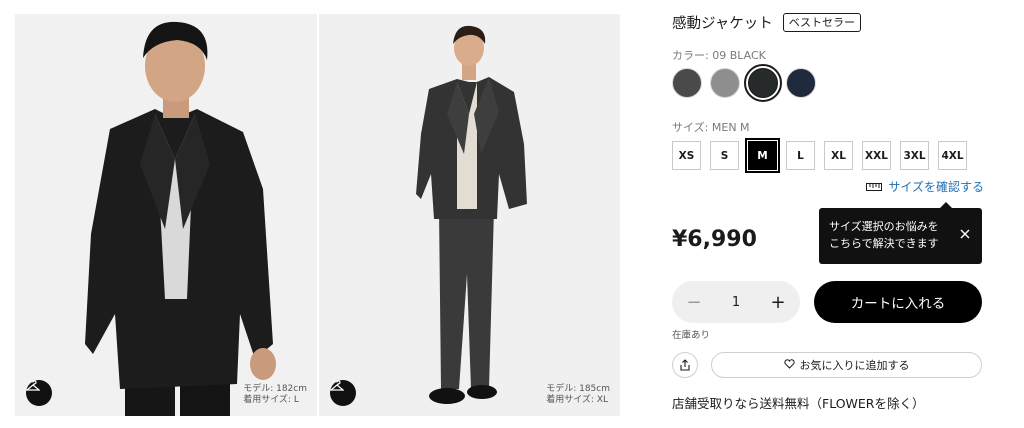 This screenshot has width=1024, height=428. What do you see at coordinates (965, 235) in the screenshot?
I see `close-icon` at bounding box center [965, 235].